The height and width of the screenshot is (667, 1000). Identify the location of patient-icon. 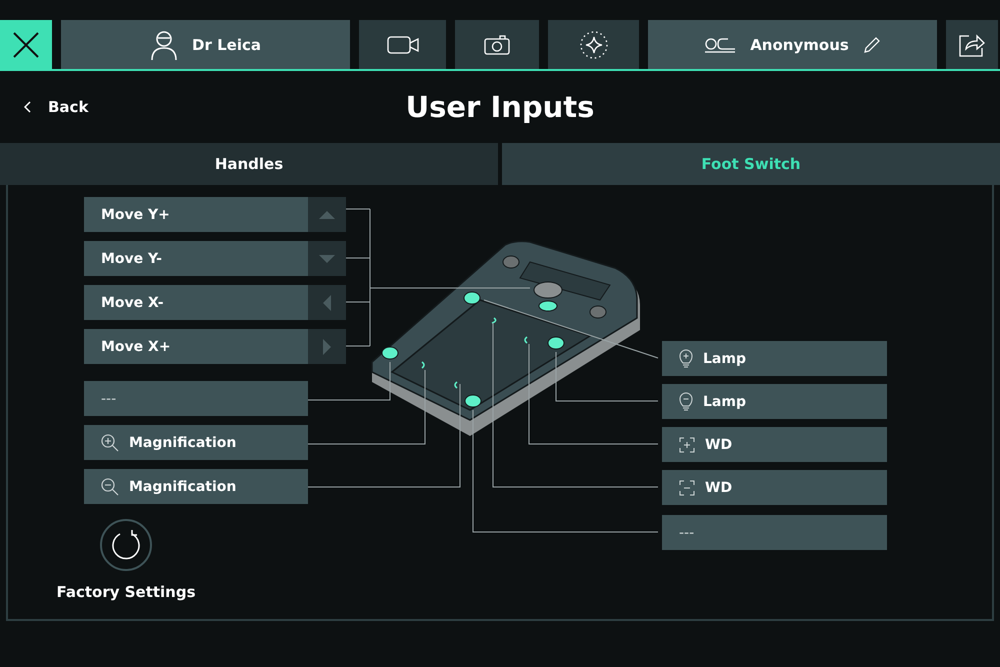
(720, 44).